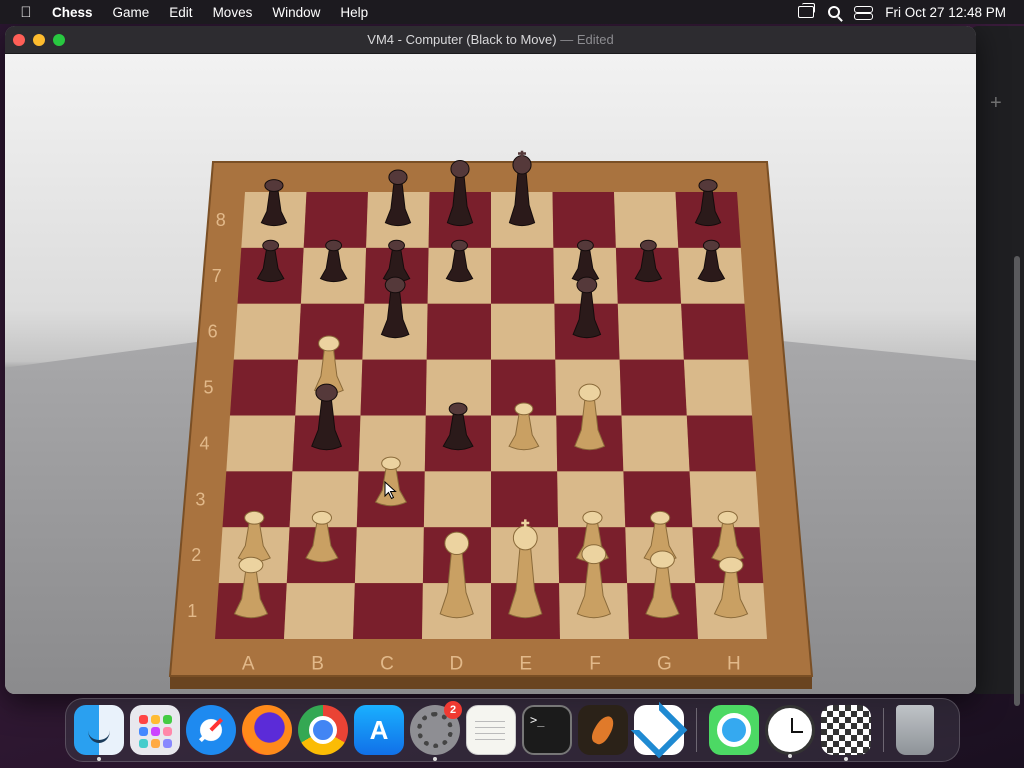 This screenshot has width=1024, height=768. I want to click on launchpad-icon, so click(155, 730).